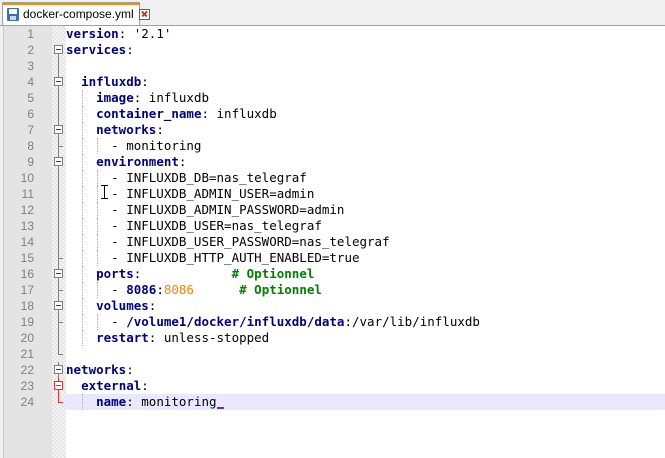 This screenshot has height=458, width=665. I want to click on yaml-value: - monitoring, so click(134, 145).